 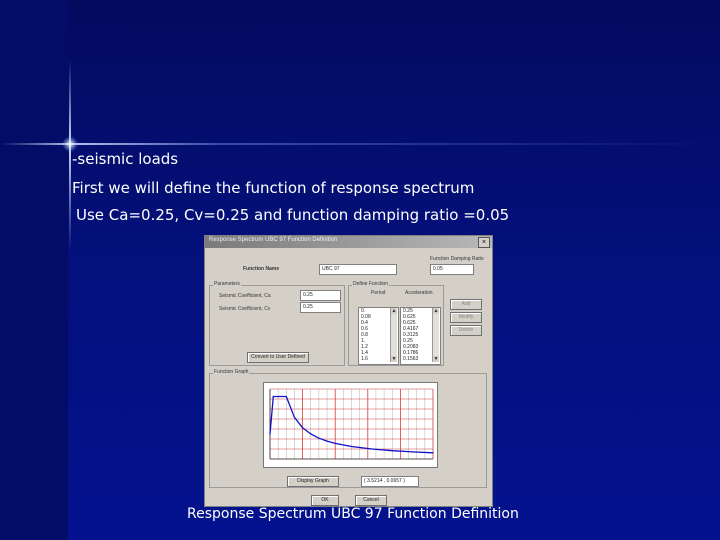 I want to click on ca-label: Seismic Coefficient, Ca, so click(x=245, y=296).